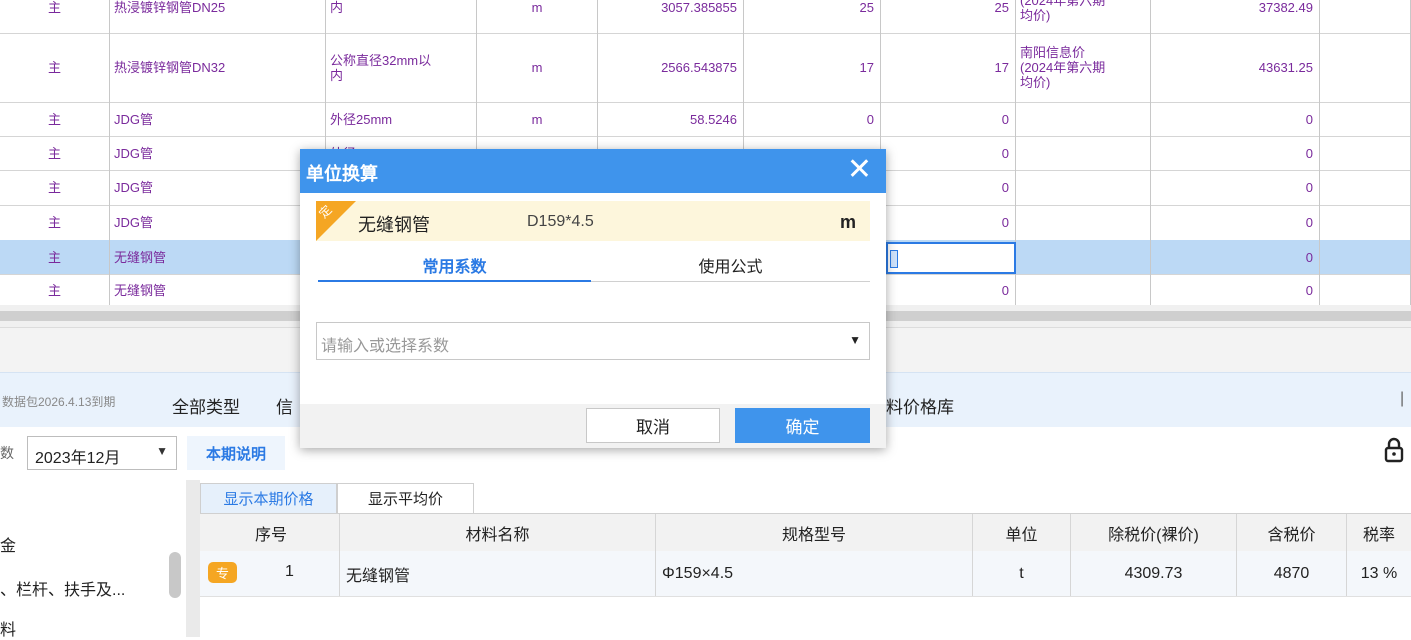  What do you see at coordinates (1379, 532) in the screenshot?
I see `col-tax: 税率` at bounding box center [1379, 532].